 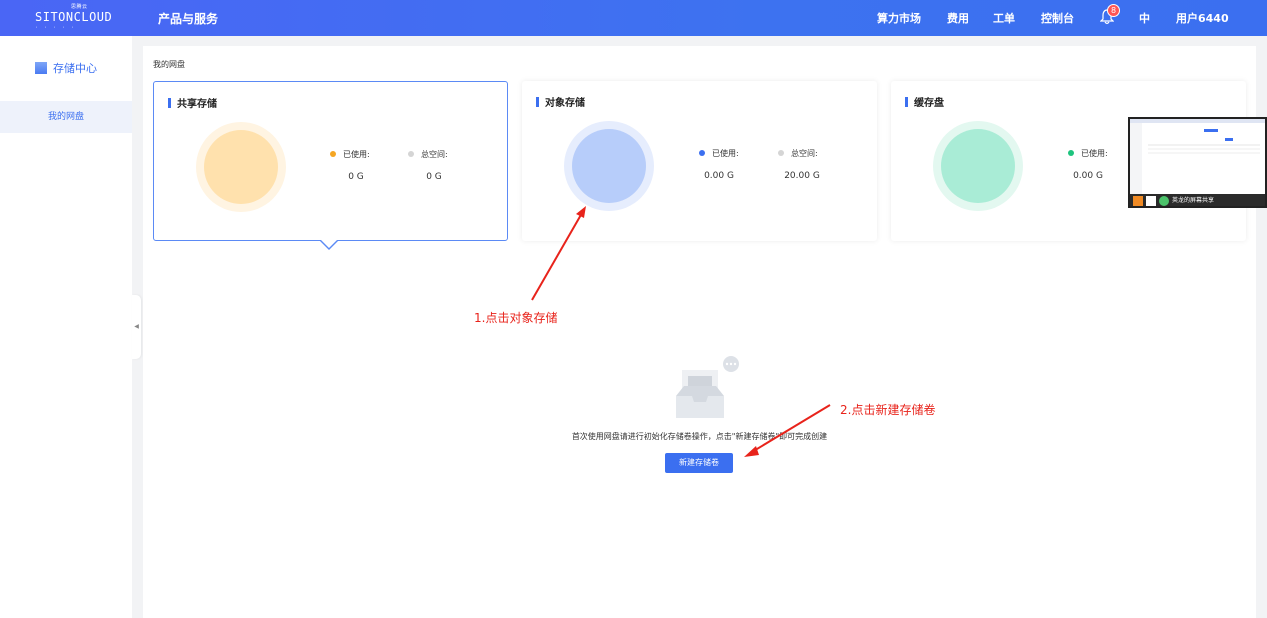 I want to click on new-storage-volume-button: 新建存储卷, so click(x=699, y=463).